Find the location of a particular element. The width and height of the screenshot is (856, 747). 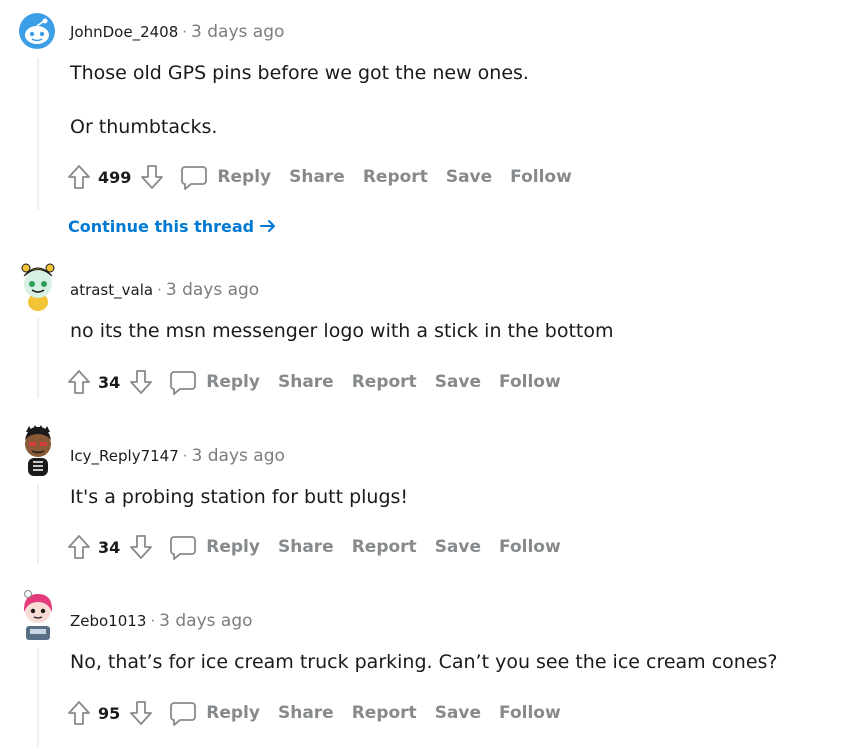

snoo-yellow-hat-icon is located at coordinates (38, 287).